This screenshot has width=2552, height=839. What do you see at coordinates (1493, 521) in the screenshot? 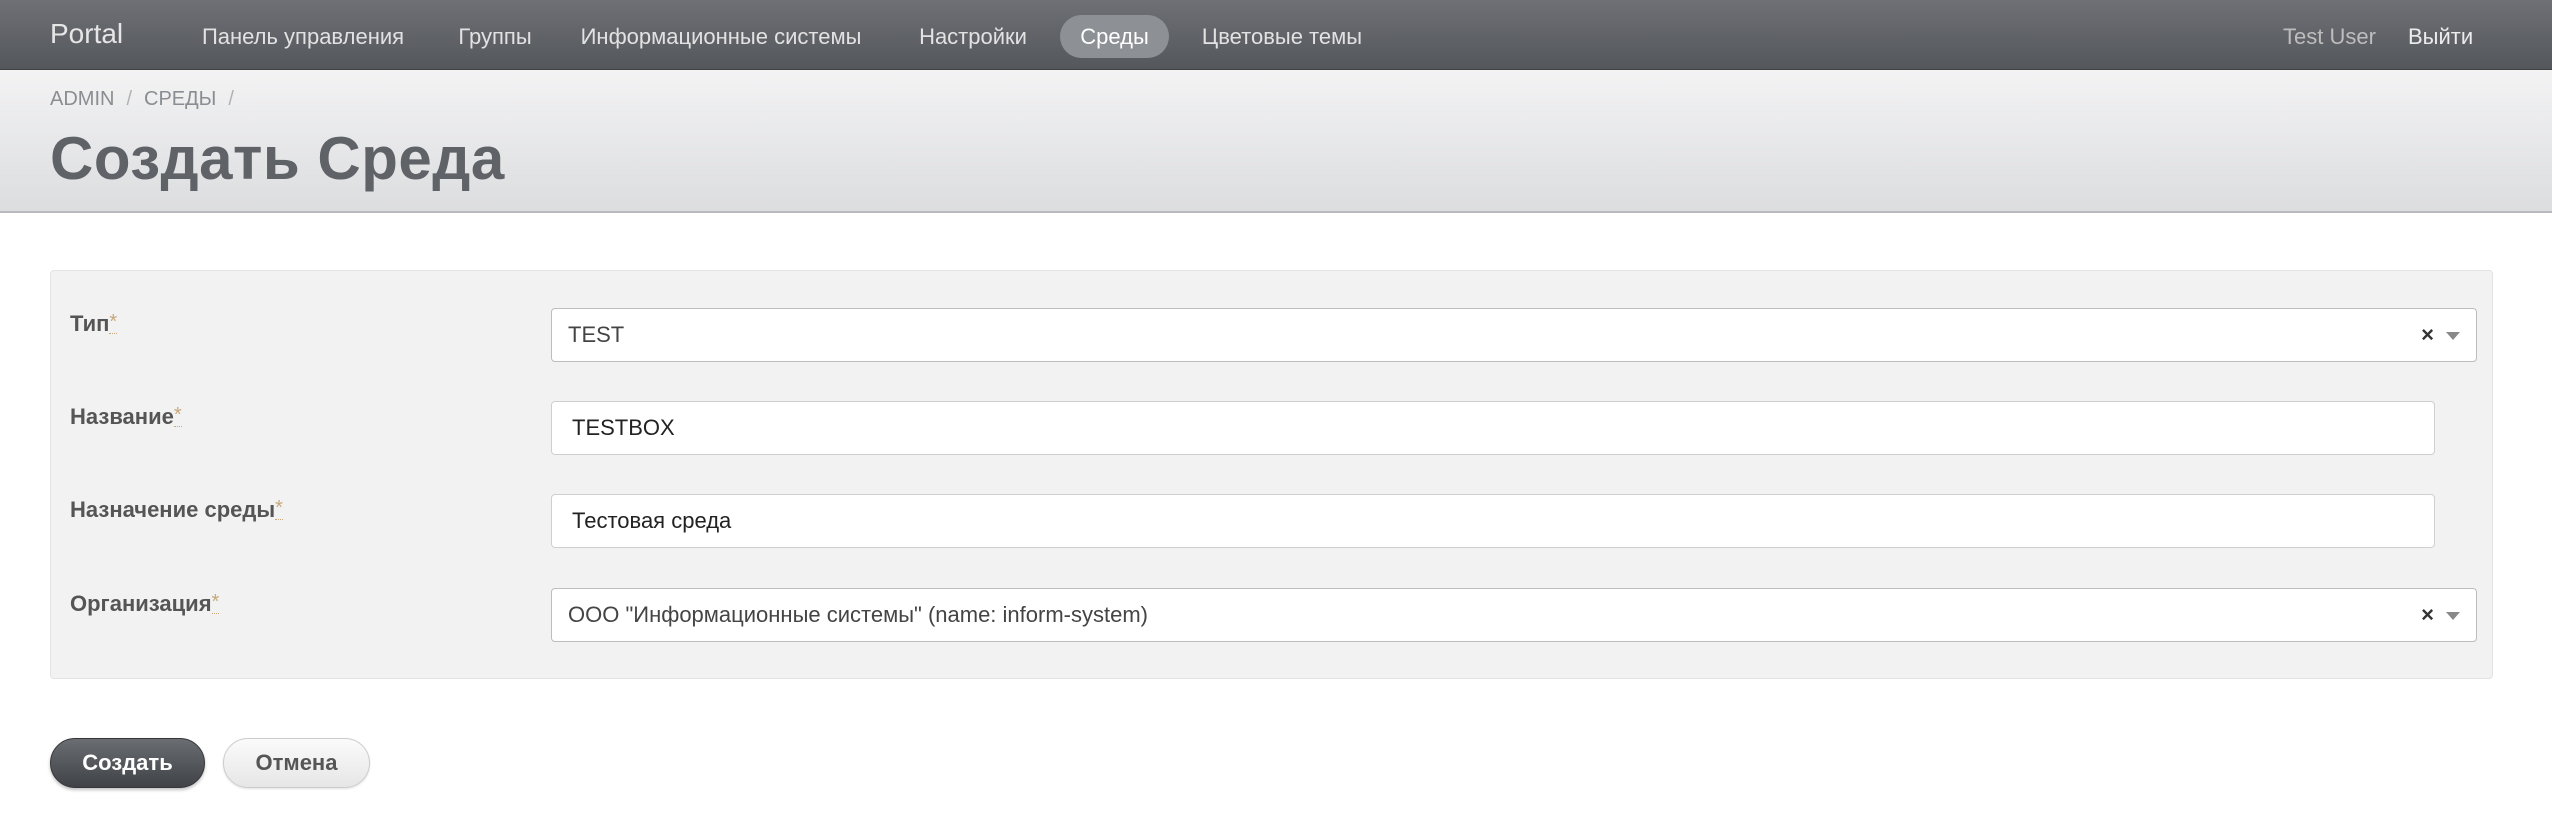
I see `purpose-input` at bounding box center [1493, 521].